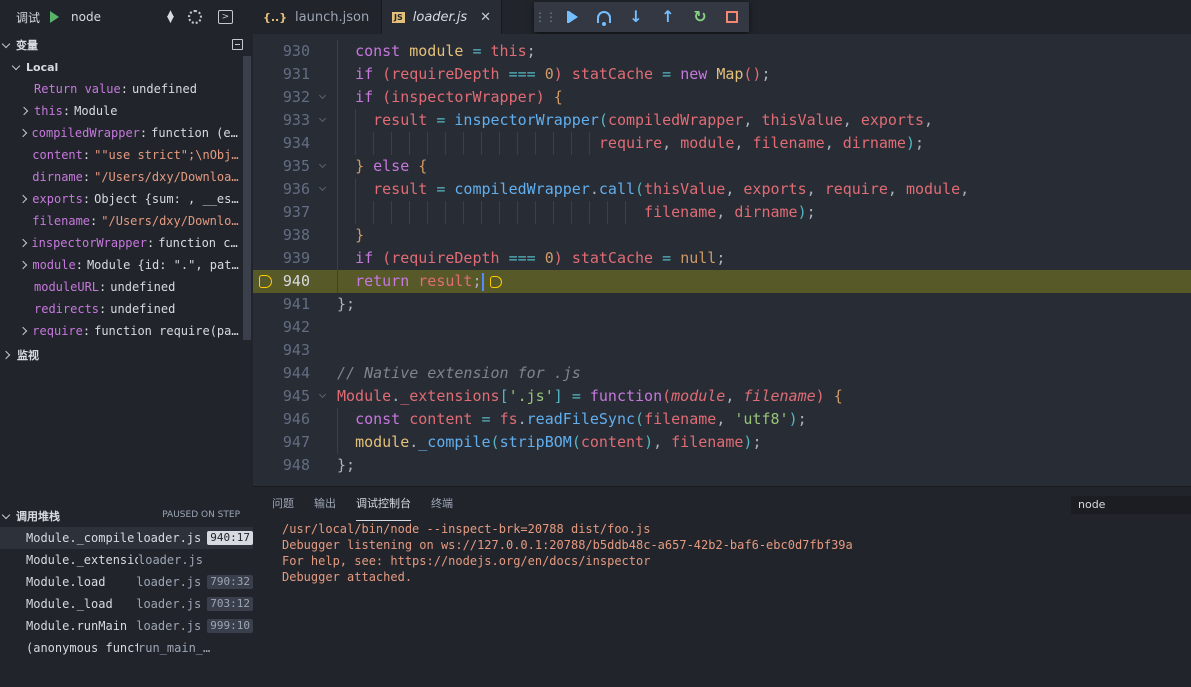  What do you see at coordinates (169, 582) in the screenshot?
I see `frame-file: loader.js` at bounding box center [169, 582].